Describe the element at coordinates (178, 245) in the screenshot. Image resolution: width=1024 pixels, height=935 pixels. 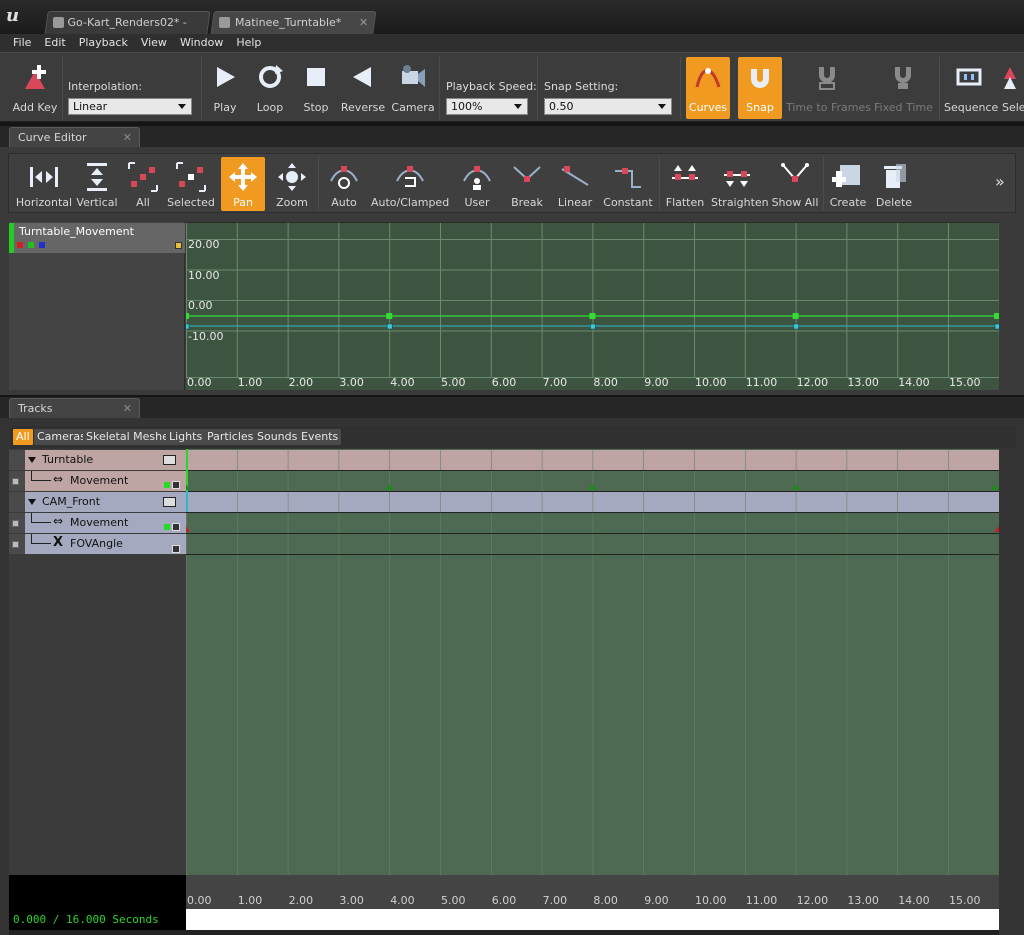
I see `curve-visibility-toggle` at that location.